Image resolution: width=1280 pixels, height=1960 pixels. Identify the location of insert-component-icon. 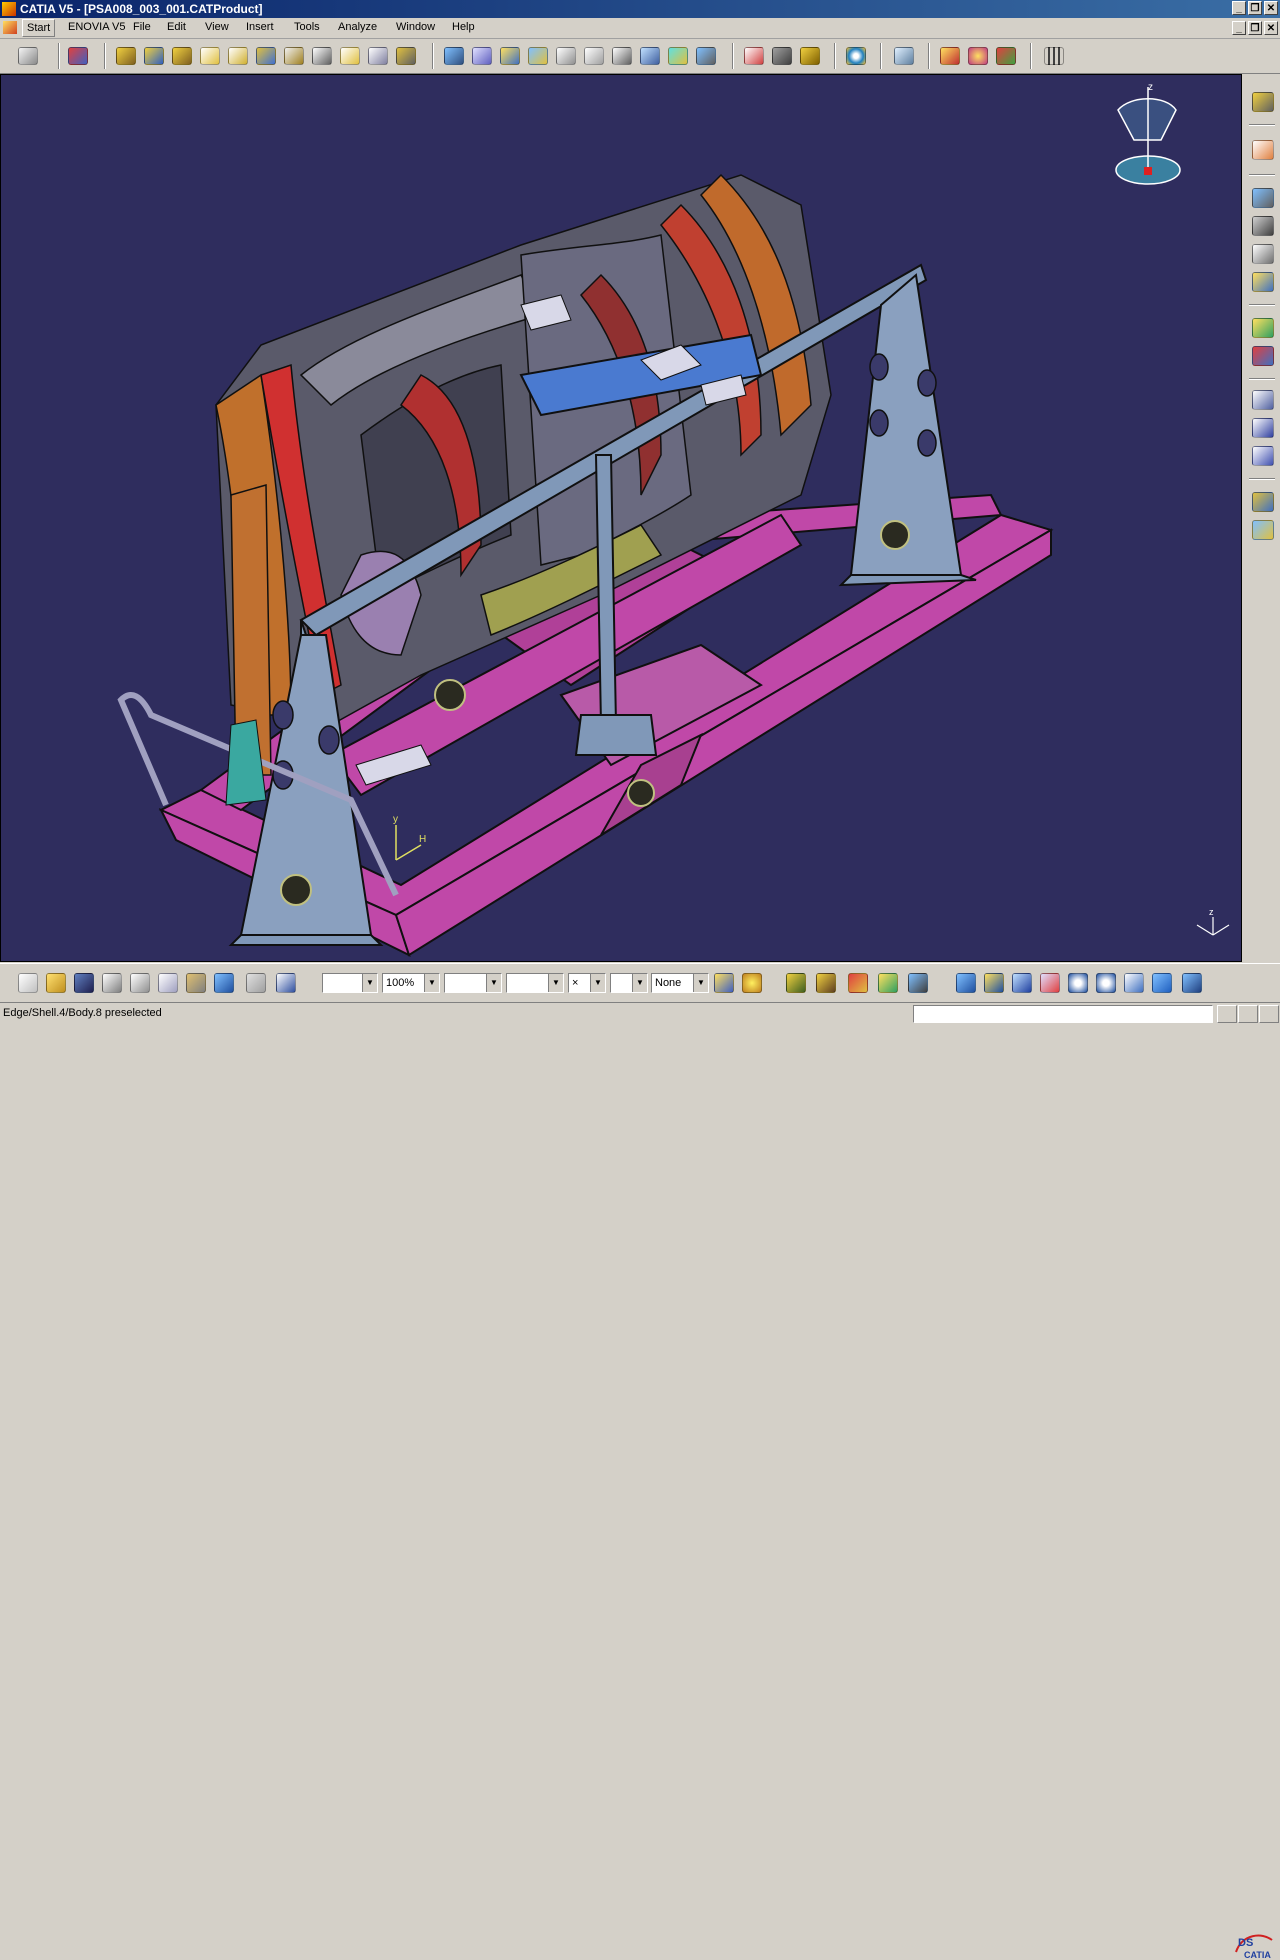
(210, 56).